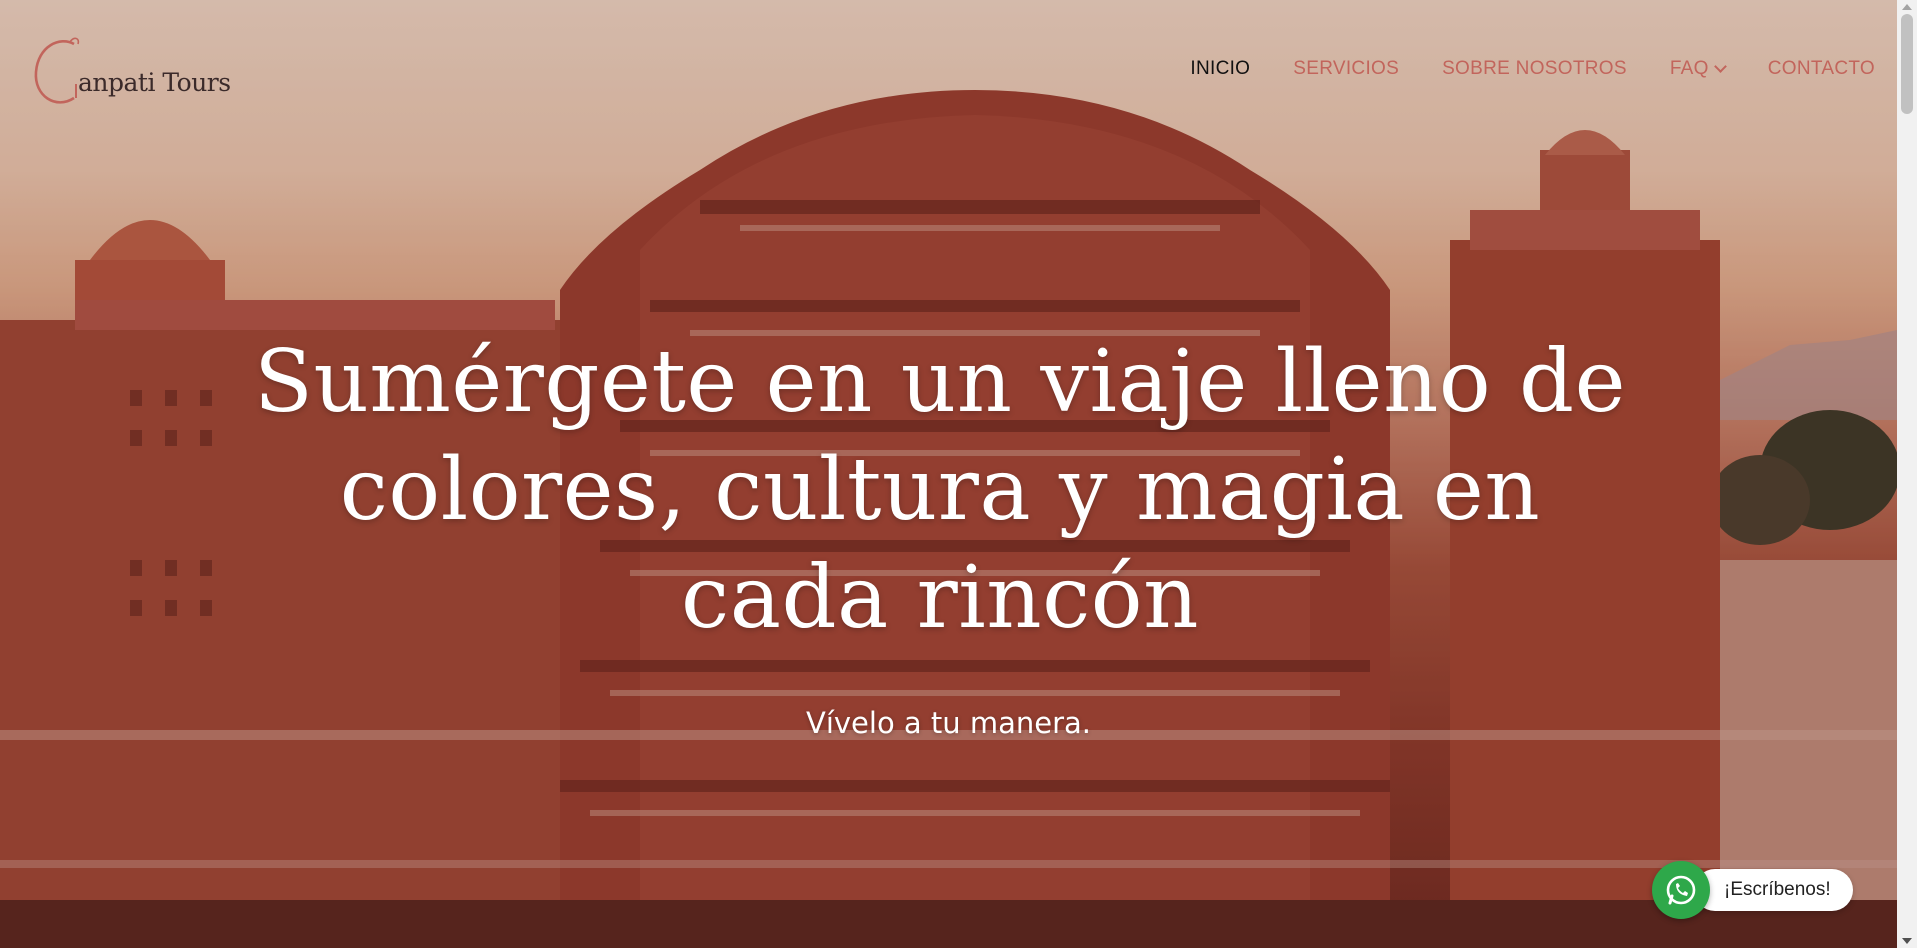  What do you see at coordinates (940, 598) in the screenshot?
I see `headline-line: cada rincón` at bounding box center [940, 598].